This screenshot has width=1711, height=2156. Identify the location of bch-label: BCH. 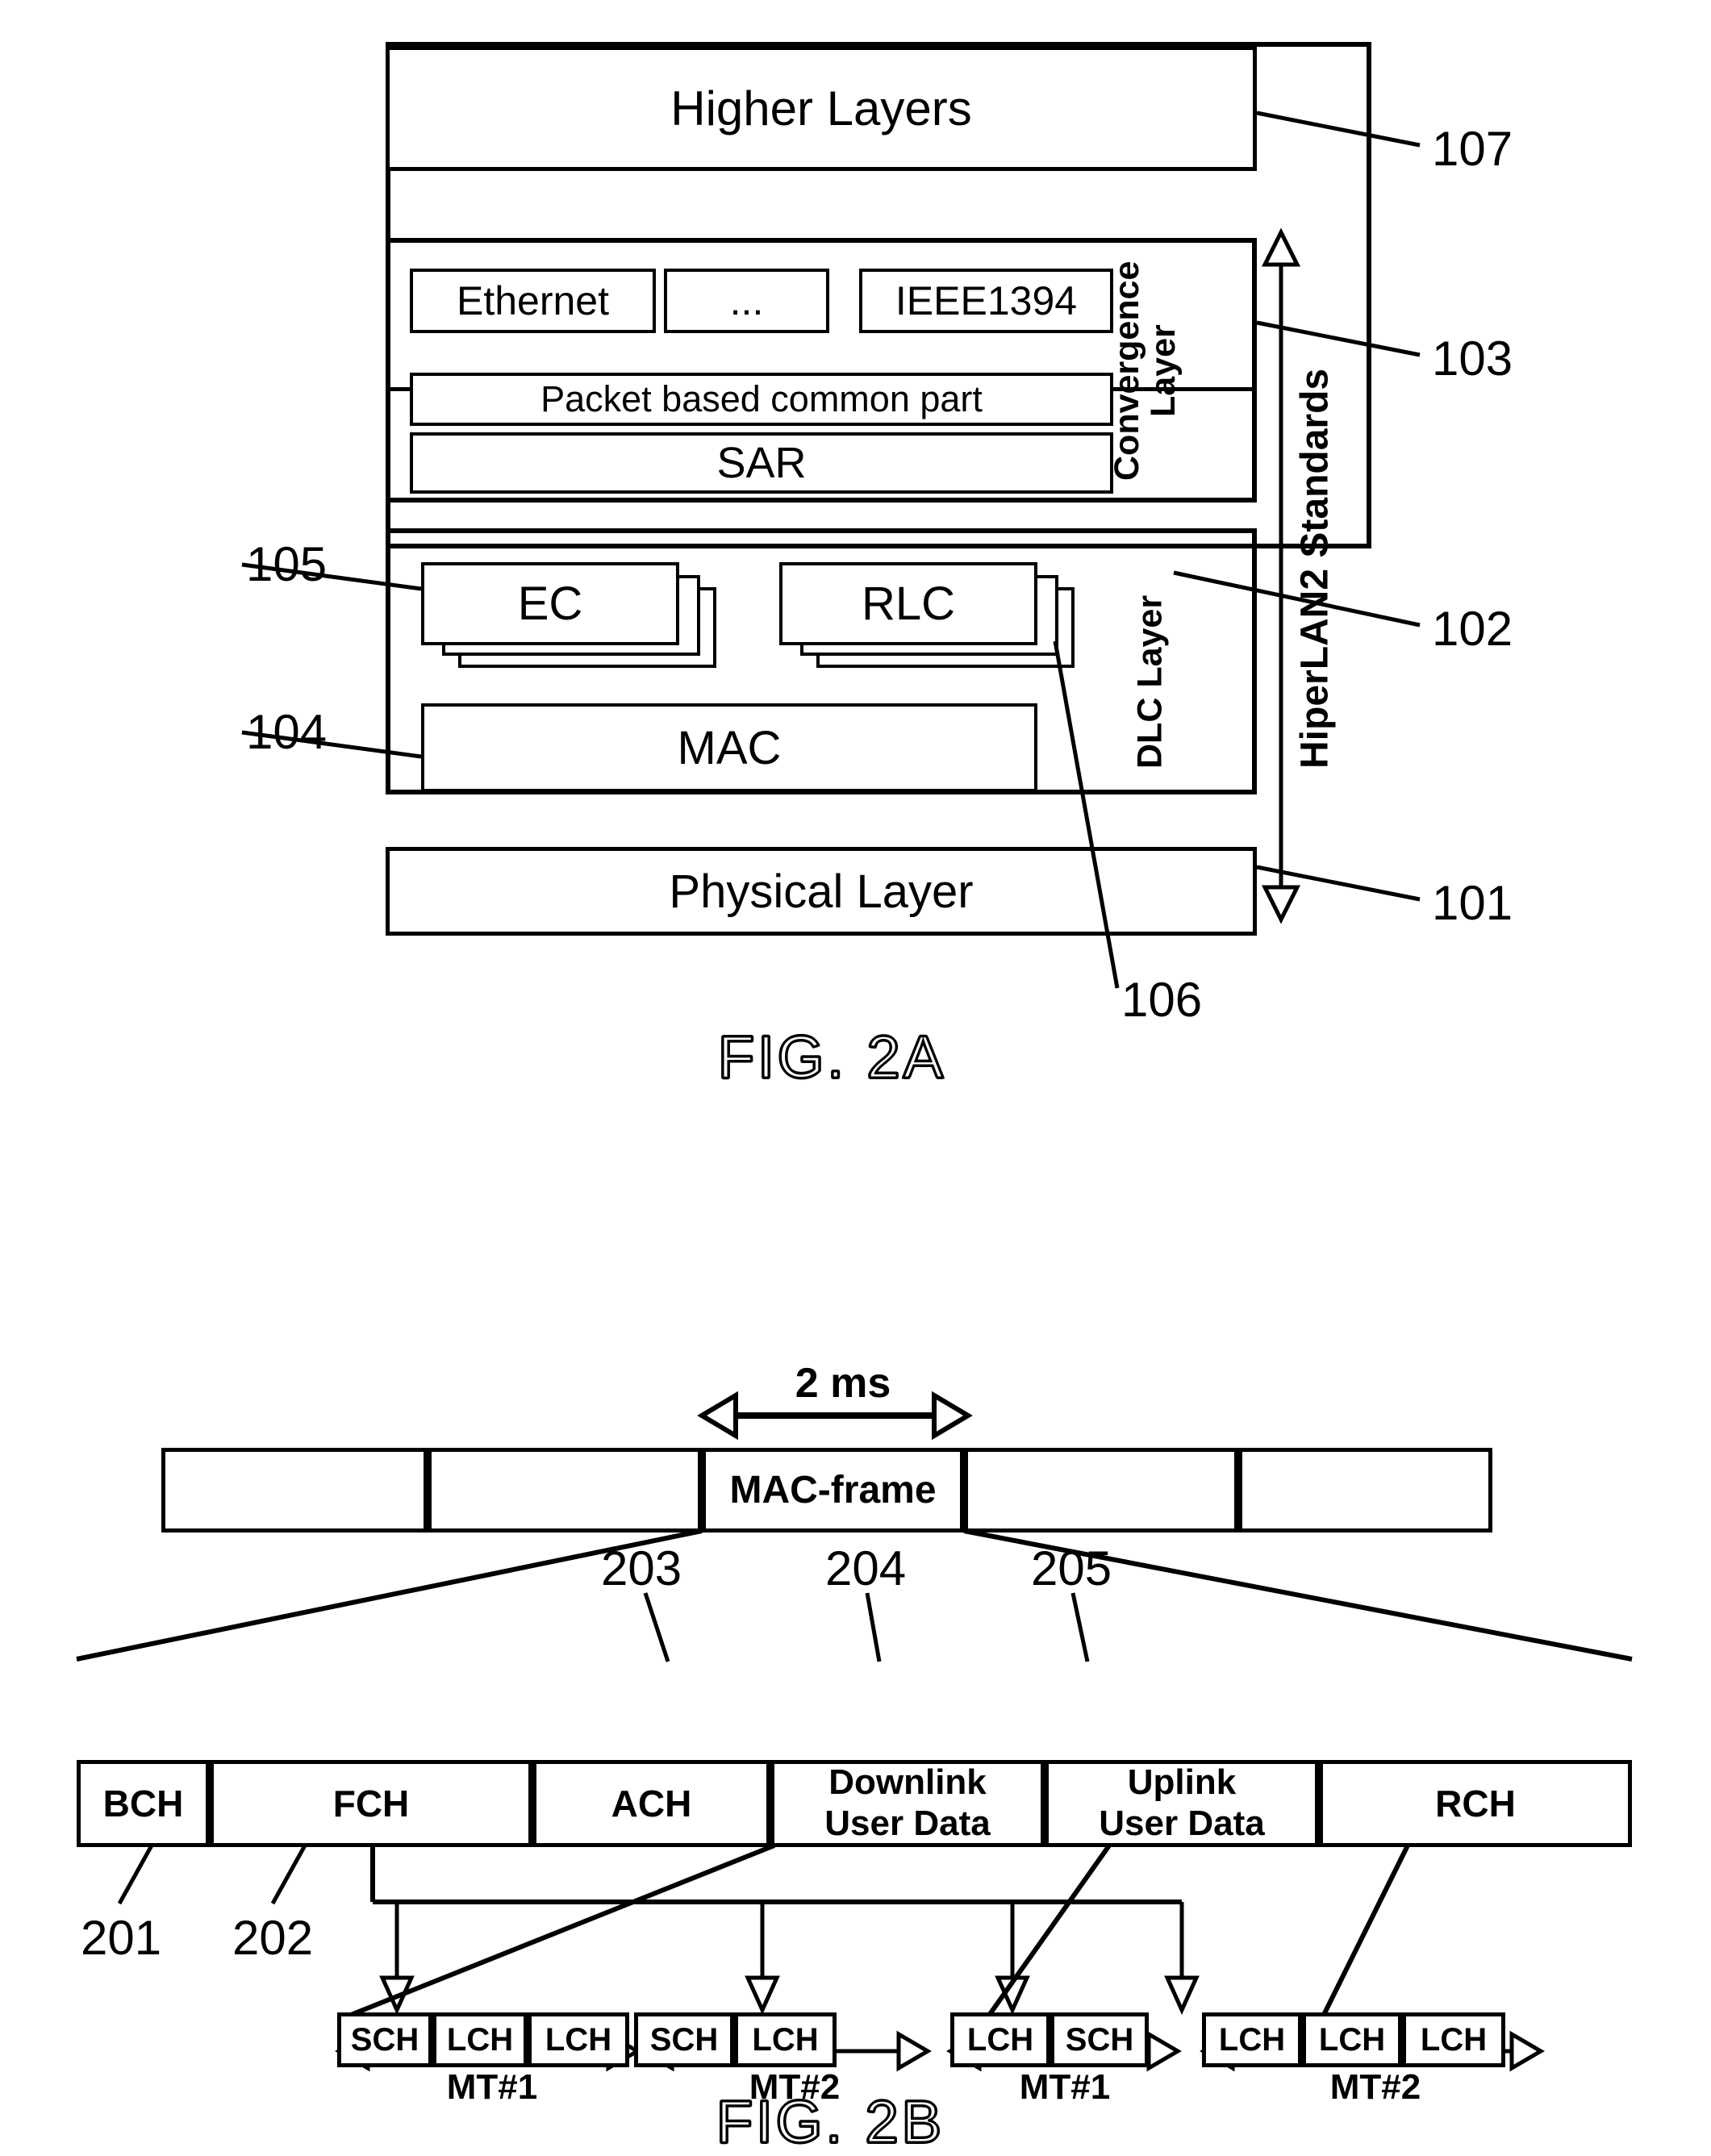
(143, 1803).